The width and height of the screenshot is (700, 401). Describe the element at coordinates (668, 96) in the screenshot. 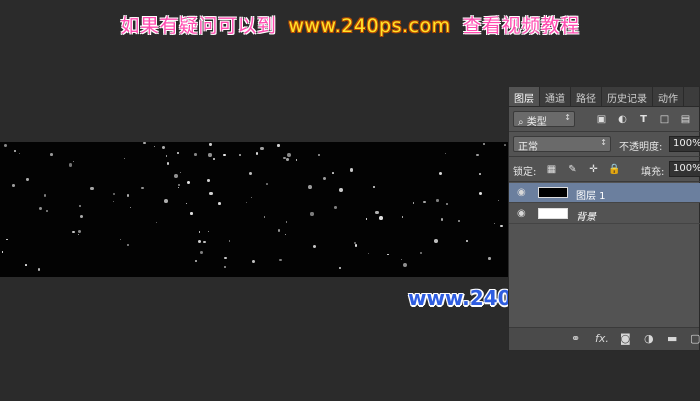

I see `tab-actions: 动作` at that location.